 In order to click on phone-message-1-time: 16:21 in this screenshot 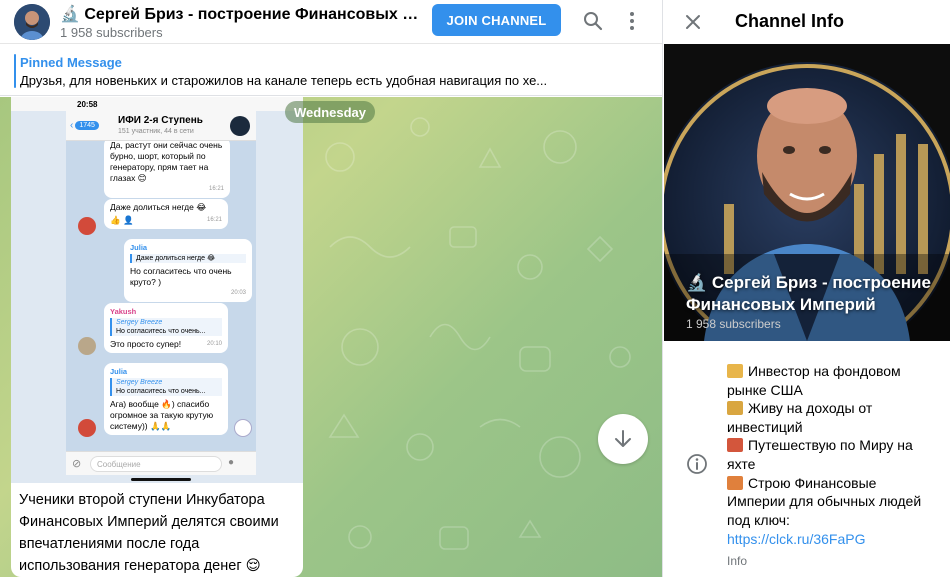, I will do `click(216, 189)`.